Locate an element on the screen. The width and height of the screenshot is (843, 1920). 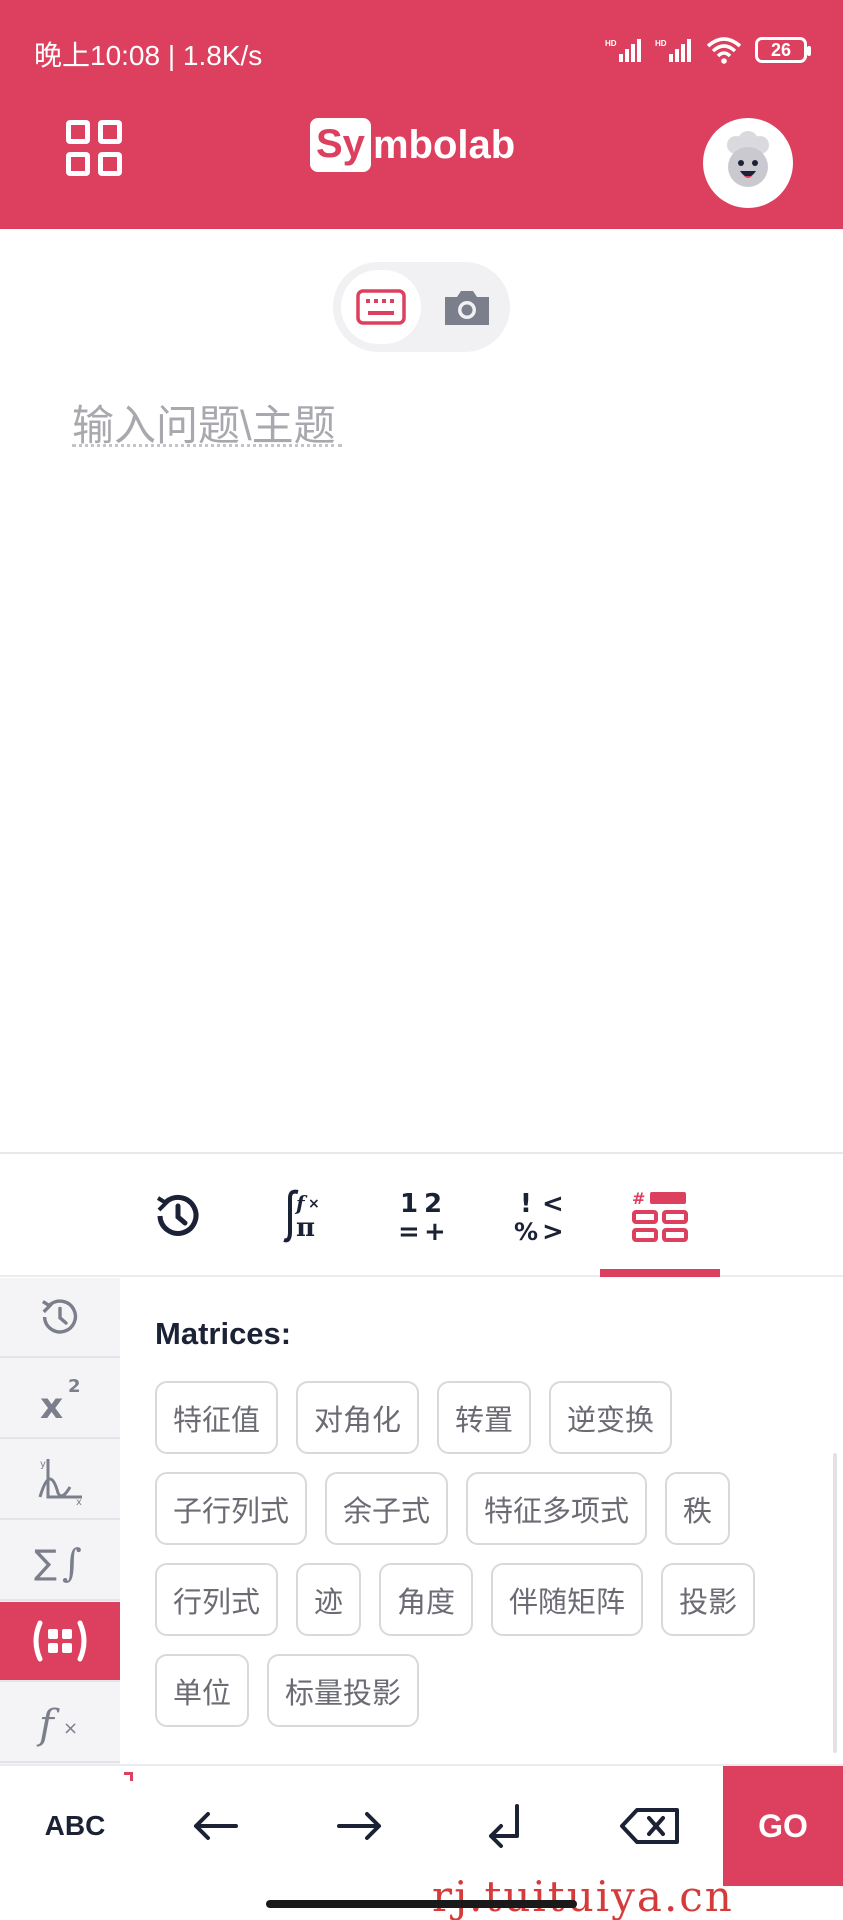
svg-text: y is located at coordinates (43, 1464).